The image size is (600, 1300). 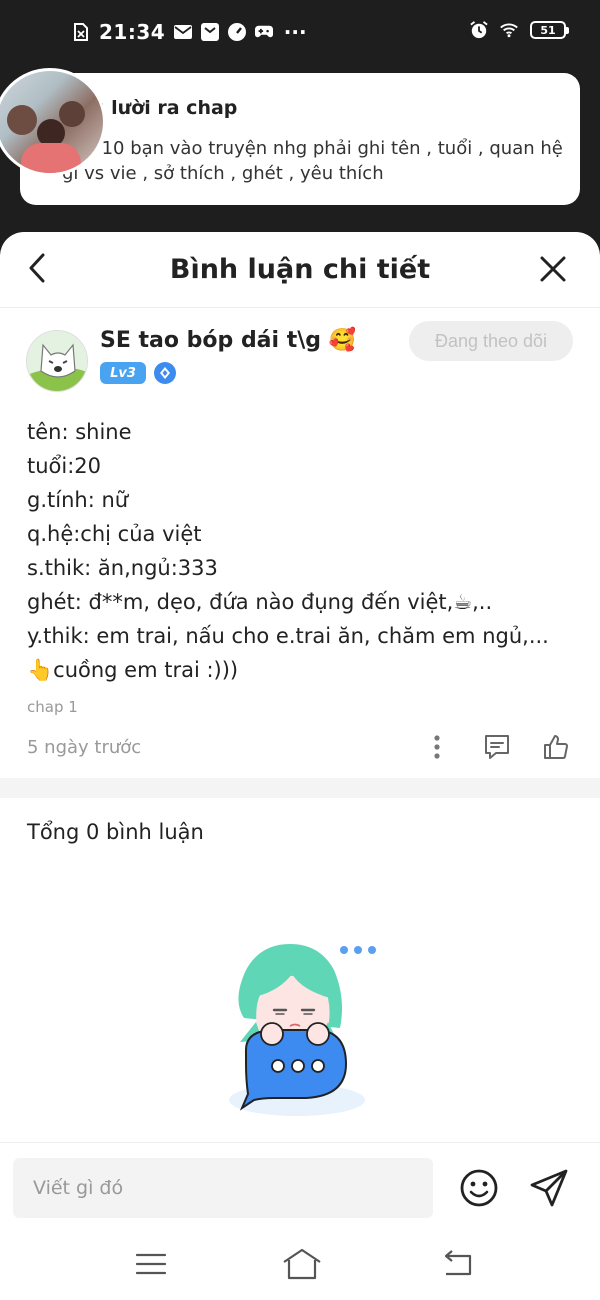 I want to click on comment-line: 👆cuồng em trai :))), so click(x=133, y=670).